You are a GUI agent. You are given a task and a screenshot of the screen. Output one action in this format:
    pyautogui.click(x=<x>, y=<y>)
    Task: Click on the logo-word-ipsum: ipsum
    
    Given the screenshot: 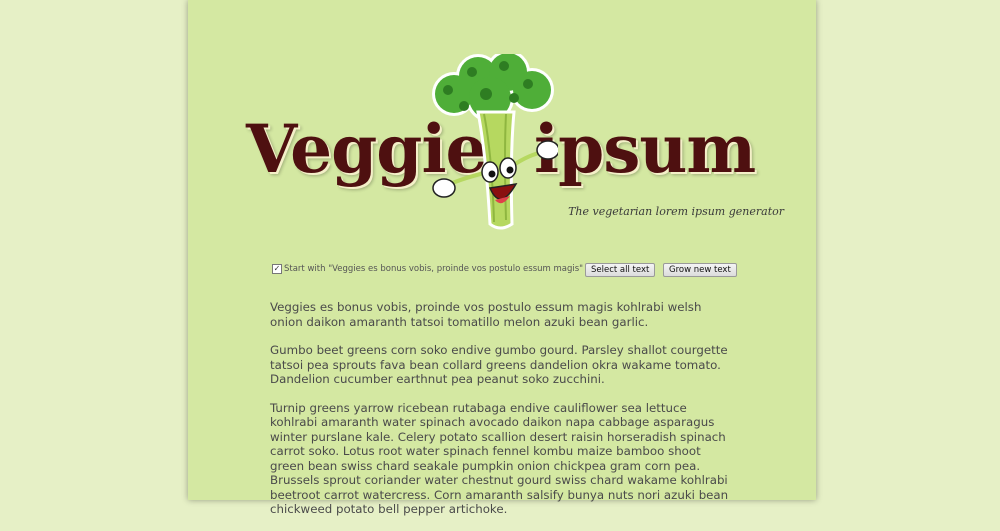 What is the action you would take?
    pyautogui.click(x=645, y=149)
    